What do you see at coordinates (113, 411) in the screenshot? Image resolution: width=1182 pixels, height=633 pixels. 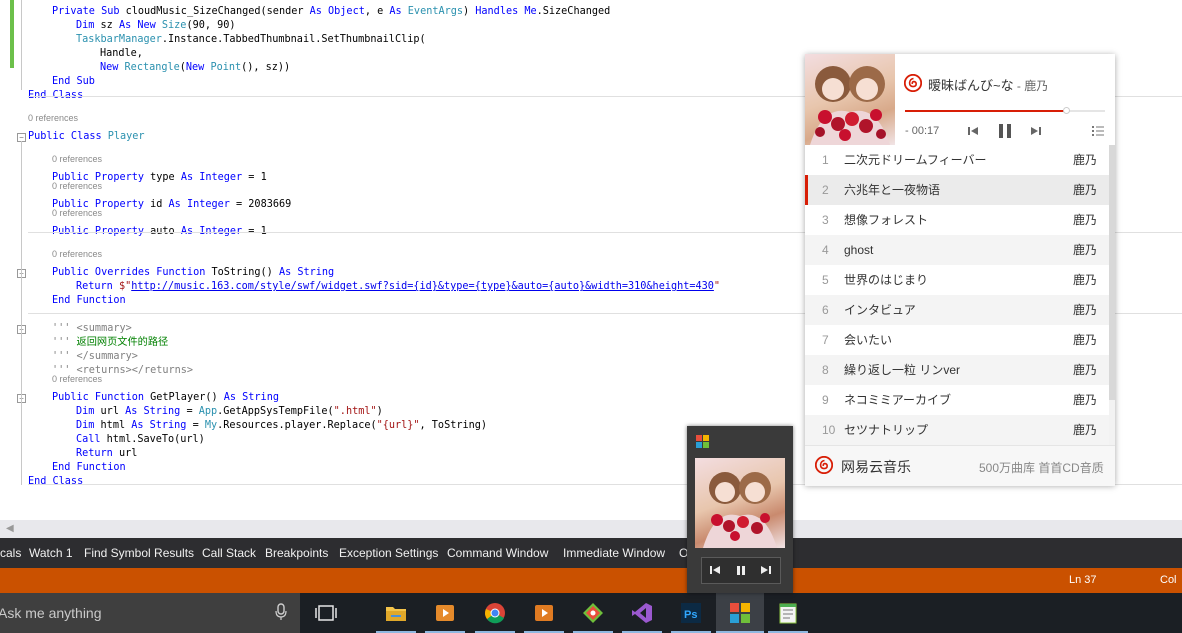 I see `code-token: url` at bounding box center [113, 411].